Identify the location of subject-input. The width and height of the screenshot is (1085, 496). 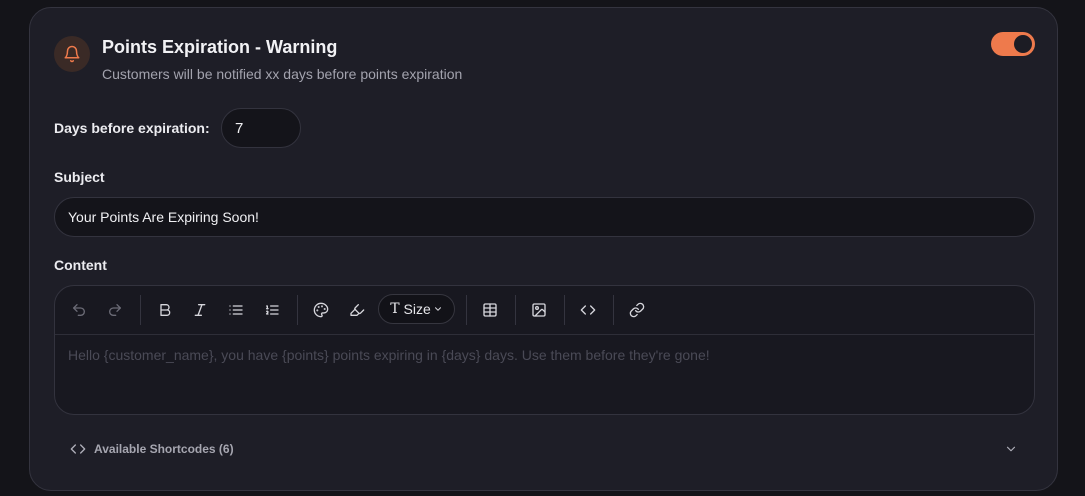
(544, 217).